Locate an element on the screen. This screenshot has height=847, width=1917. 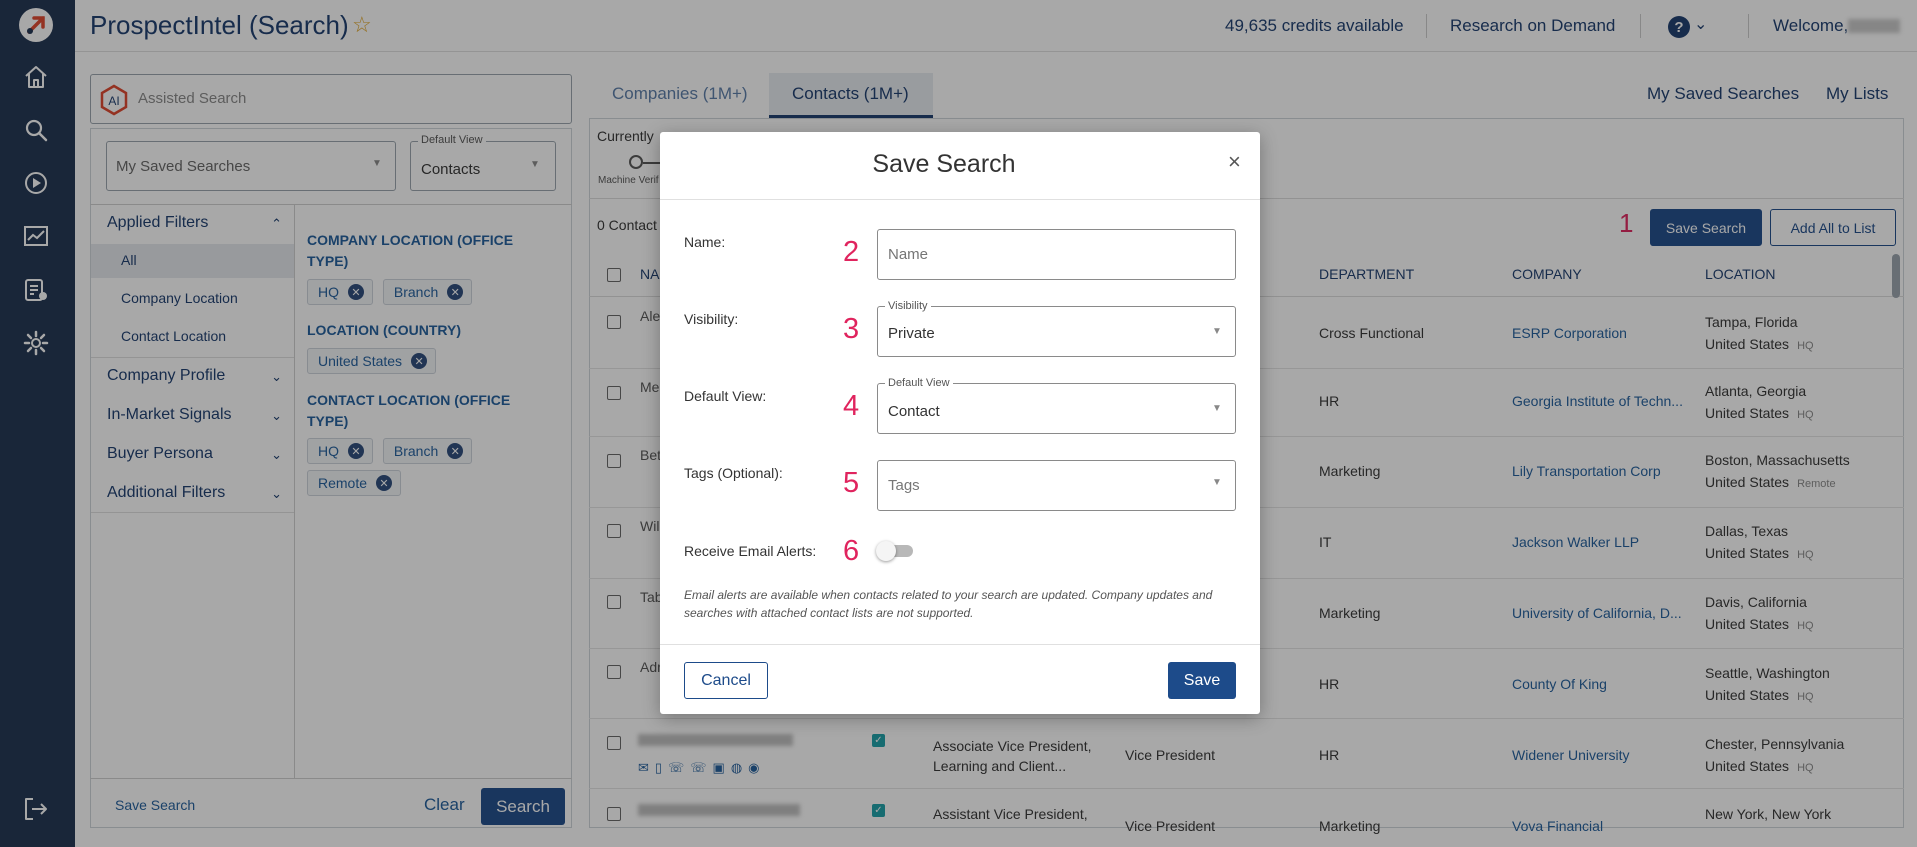
default-view-field-label: Default View is located at coordinates (919, 383).